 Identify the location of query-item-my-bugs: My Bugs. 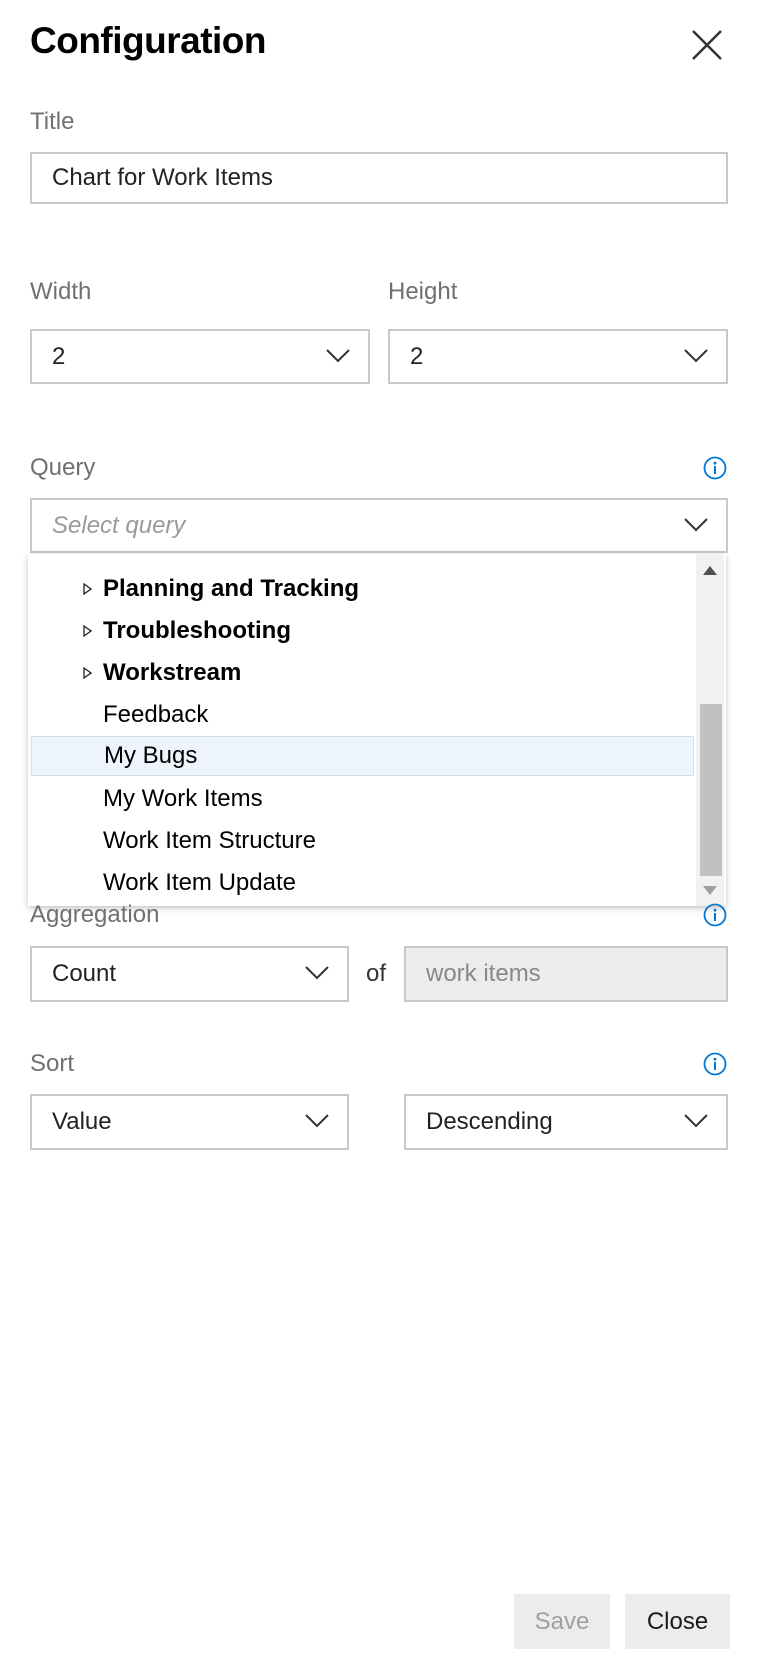
(362, 756).